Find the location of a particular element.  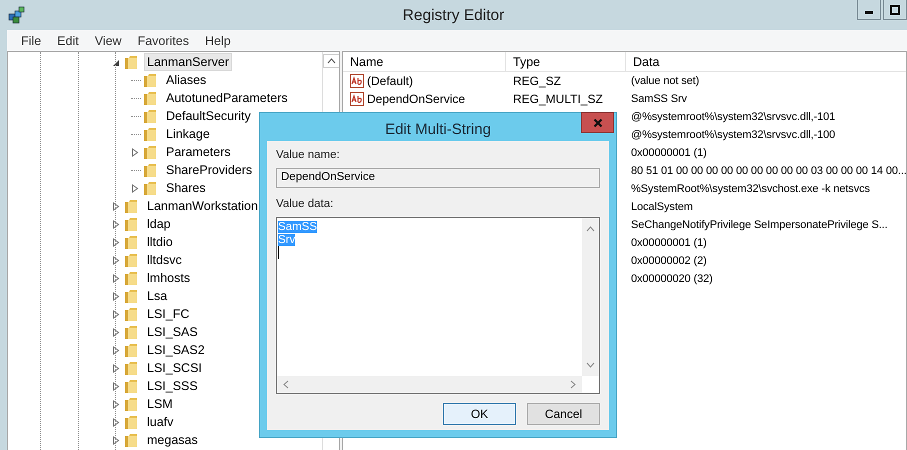

value-data: 0x00000002 (2) is located at coordinates (669, 261).